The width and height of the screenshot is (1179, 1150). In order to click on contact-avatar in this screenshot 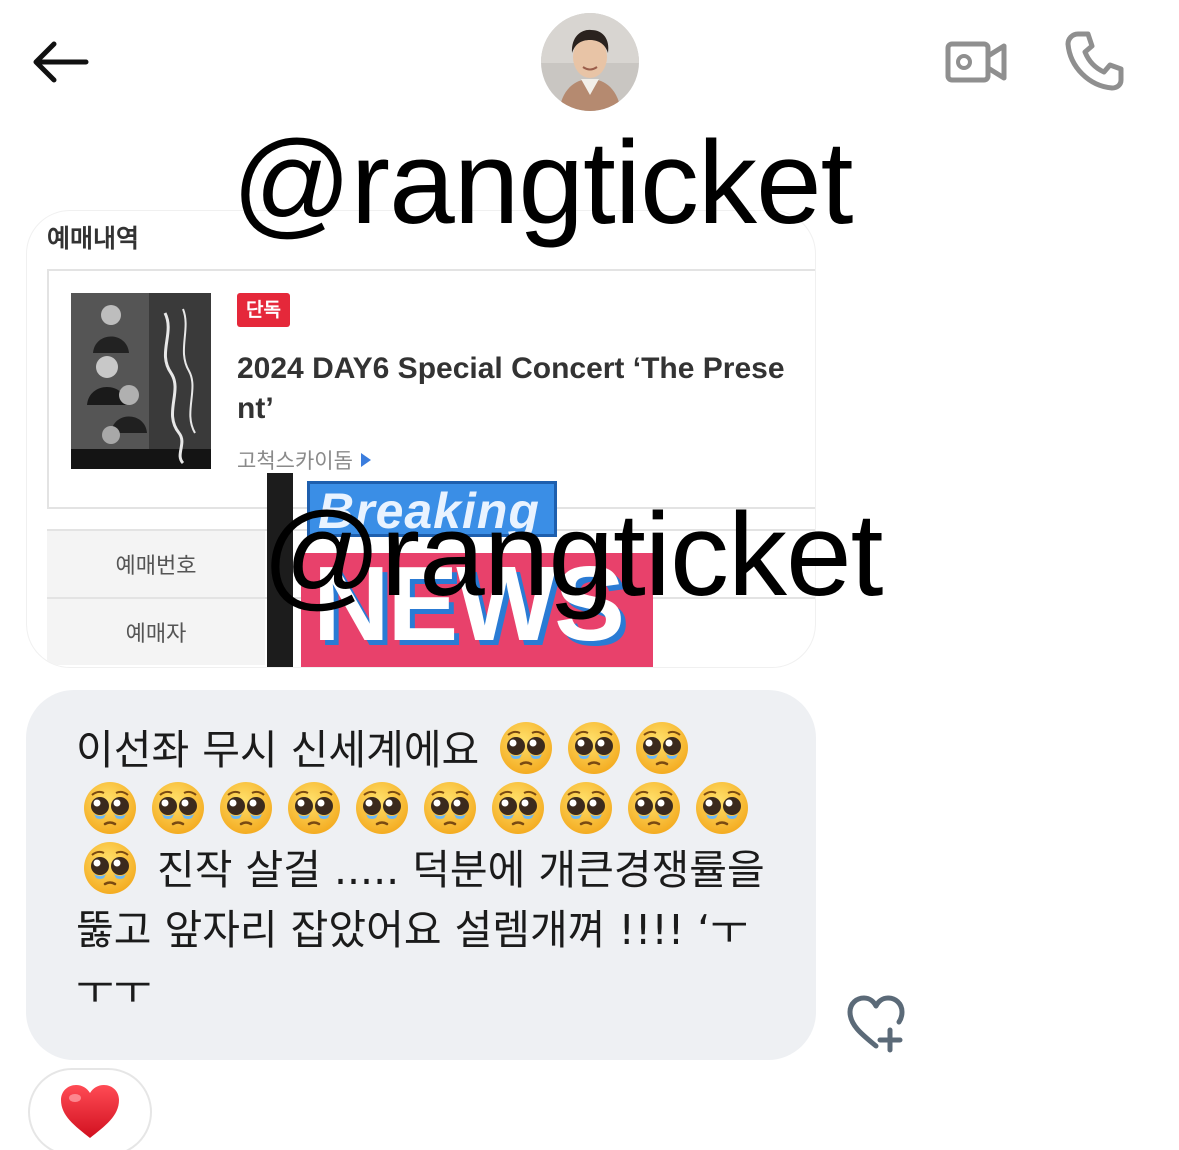, I will do `click(590, 62)`.